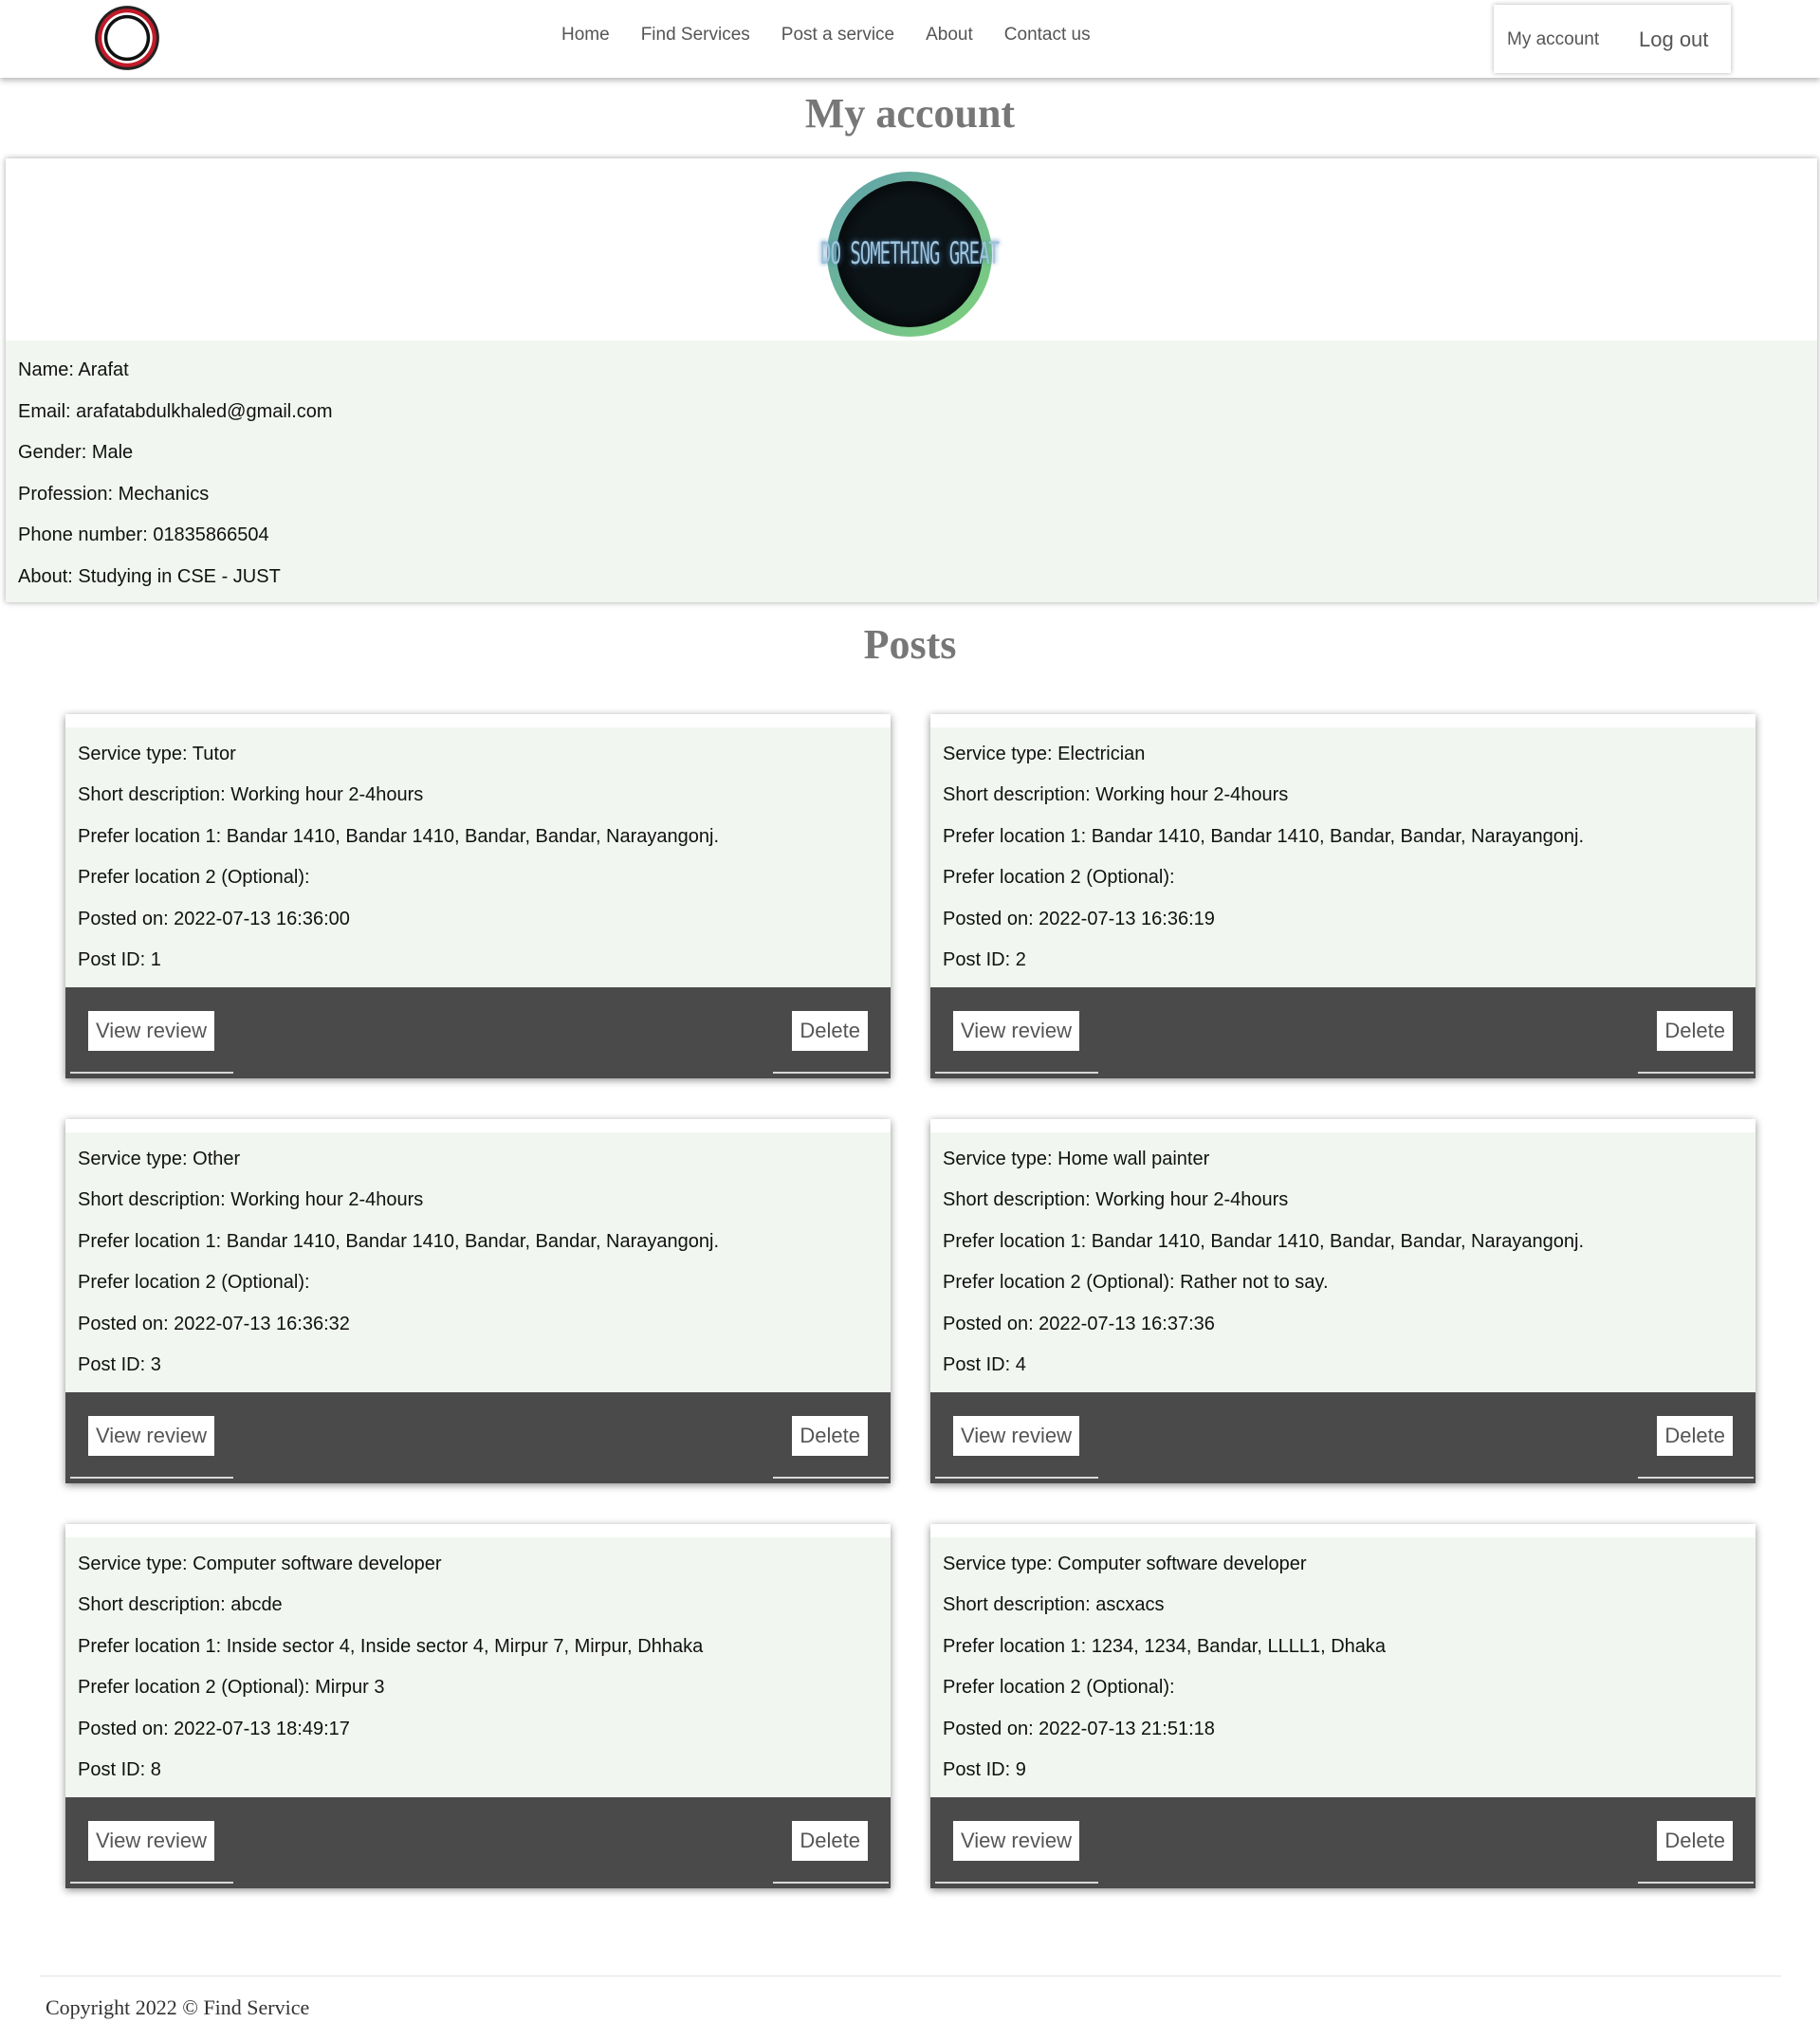 Image resolution: width=1820 pixels, height=2041 pixels. I want to click on account-menu: My account Log out, so click(1613, 39).